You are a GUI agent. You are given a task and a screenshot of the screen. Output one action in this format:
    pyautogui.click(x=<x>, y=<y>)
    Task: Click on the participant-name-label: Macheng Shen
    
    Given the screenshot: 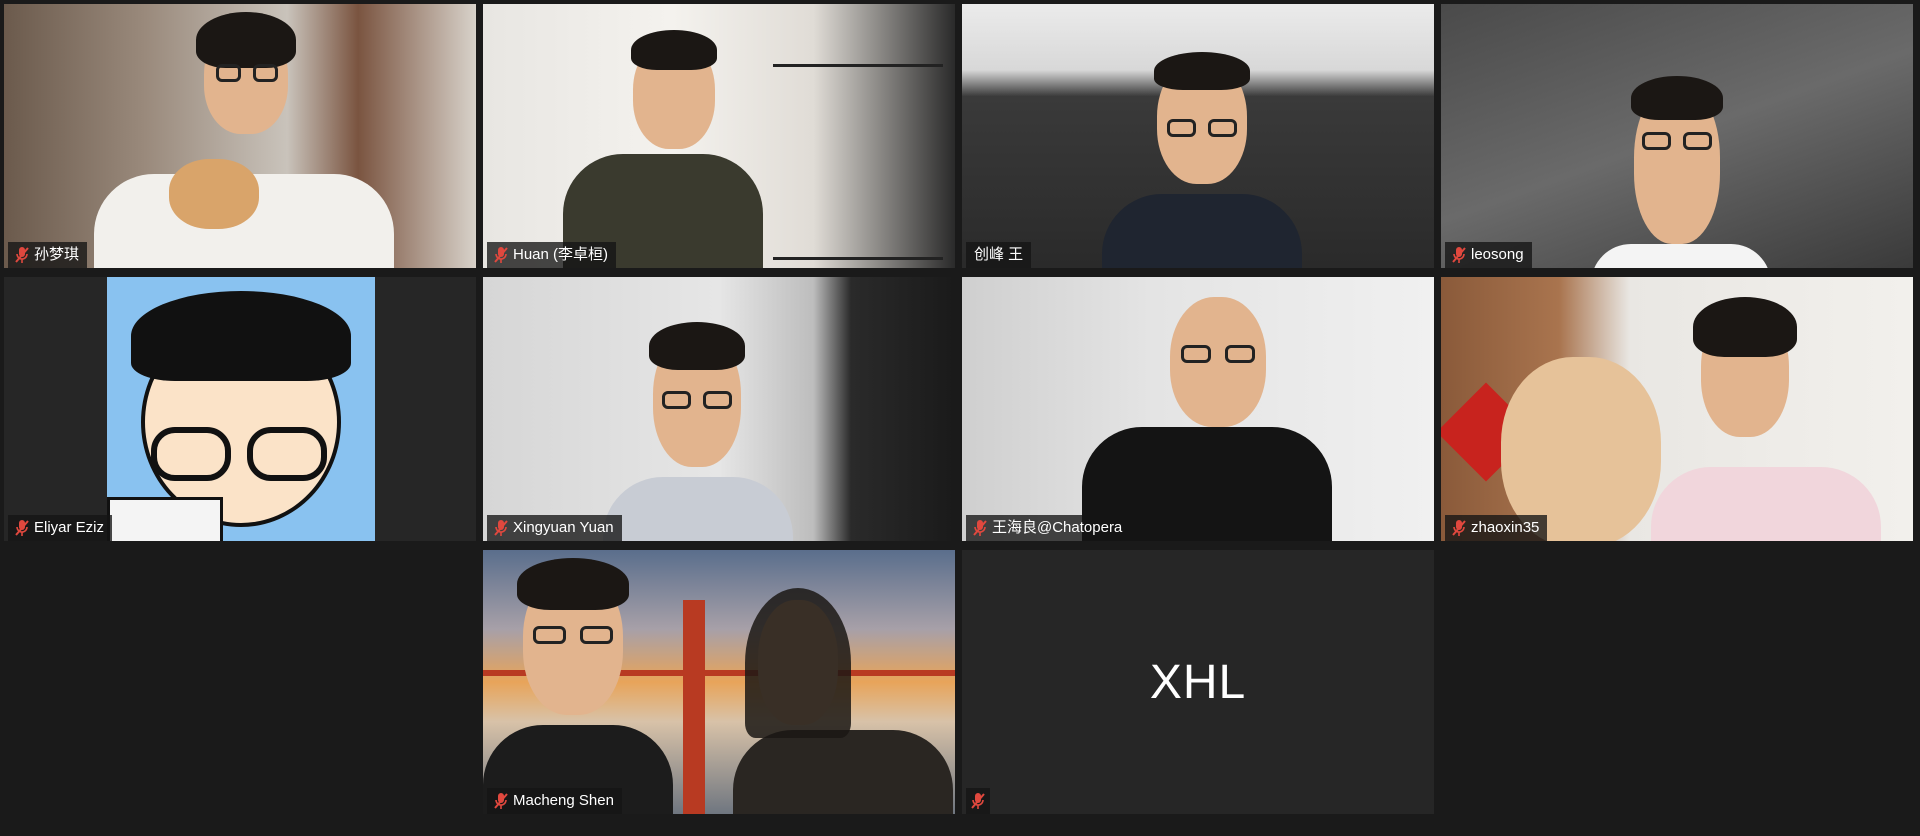 What is the action you would take?
    pyautogui.click(x=554, y=801)
    